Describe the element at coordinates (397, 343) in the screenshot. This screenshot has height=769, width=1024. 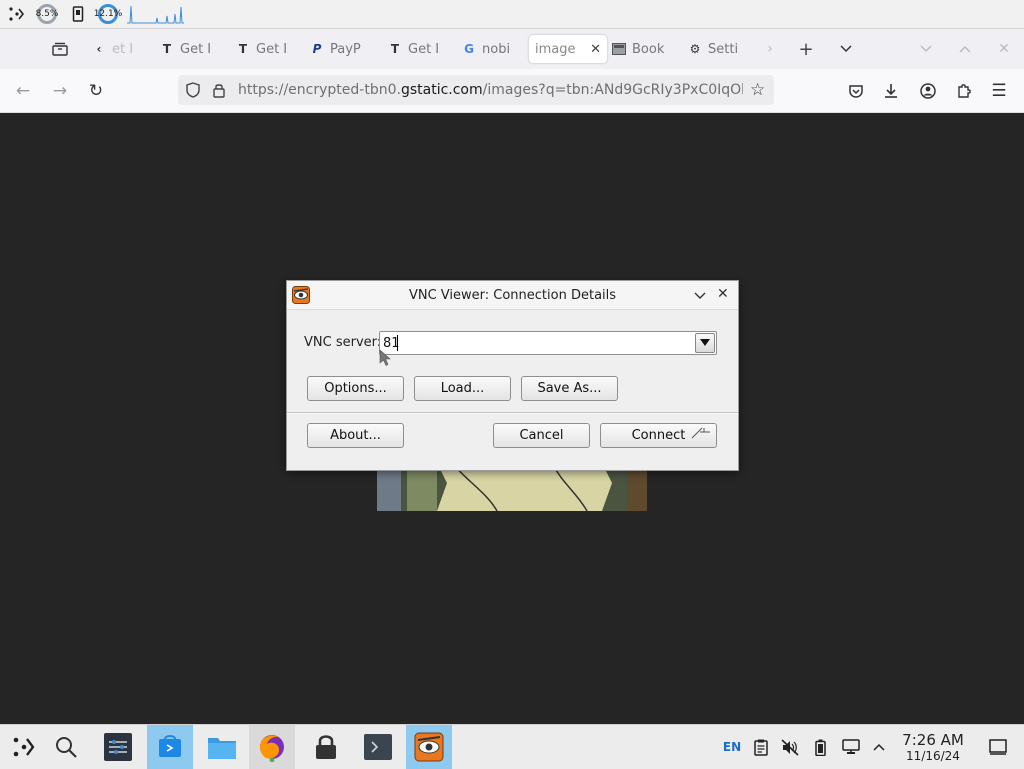
I see `text-caret` at that location.